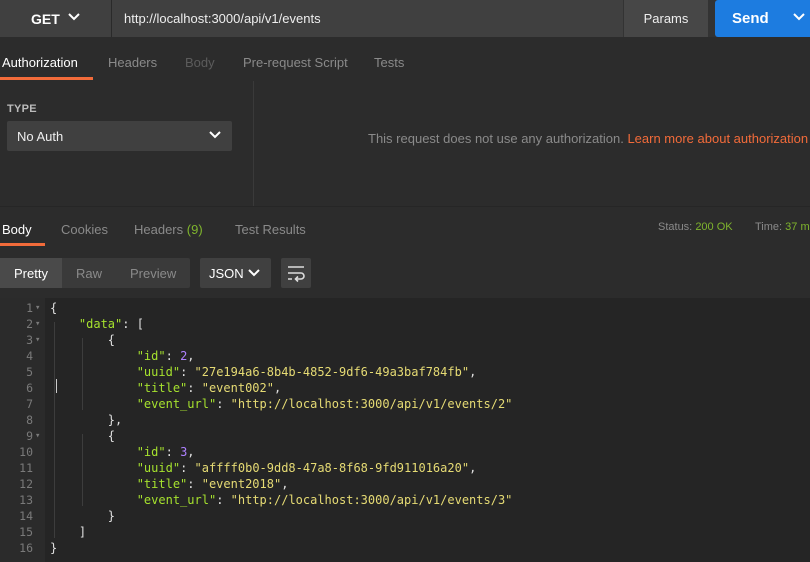 This screenshot has width=810, height=562. What do you see at coordinates (119, 136) in the screenshot?
I see `auth-type-select: No Auth` at bounding box center [119, 136].